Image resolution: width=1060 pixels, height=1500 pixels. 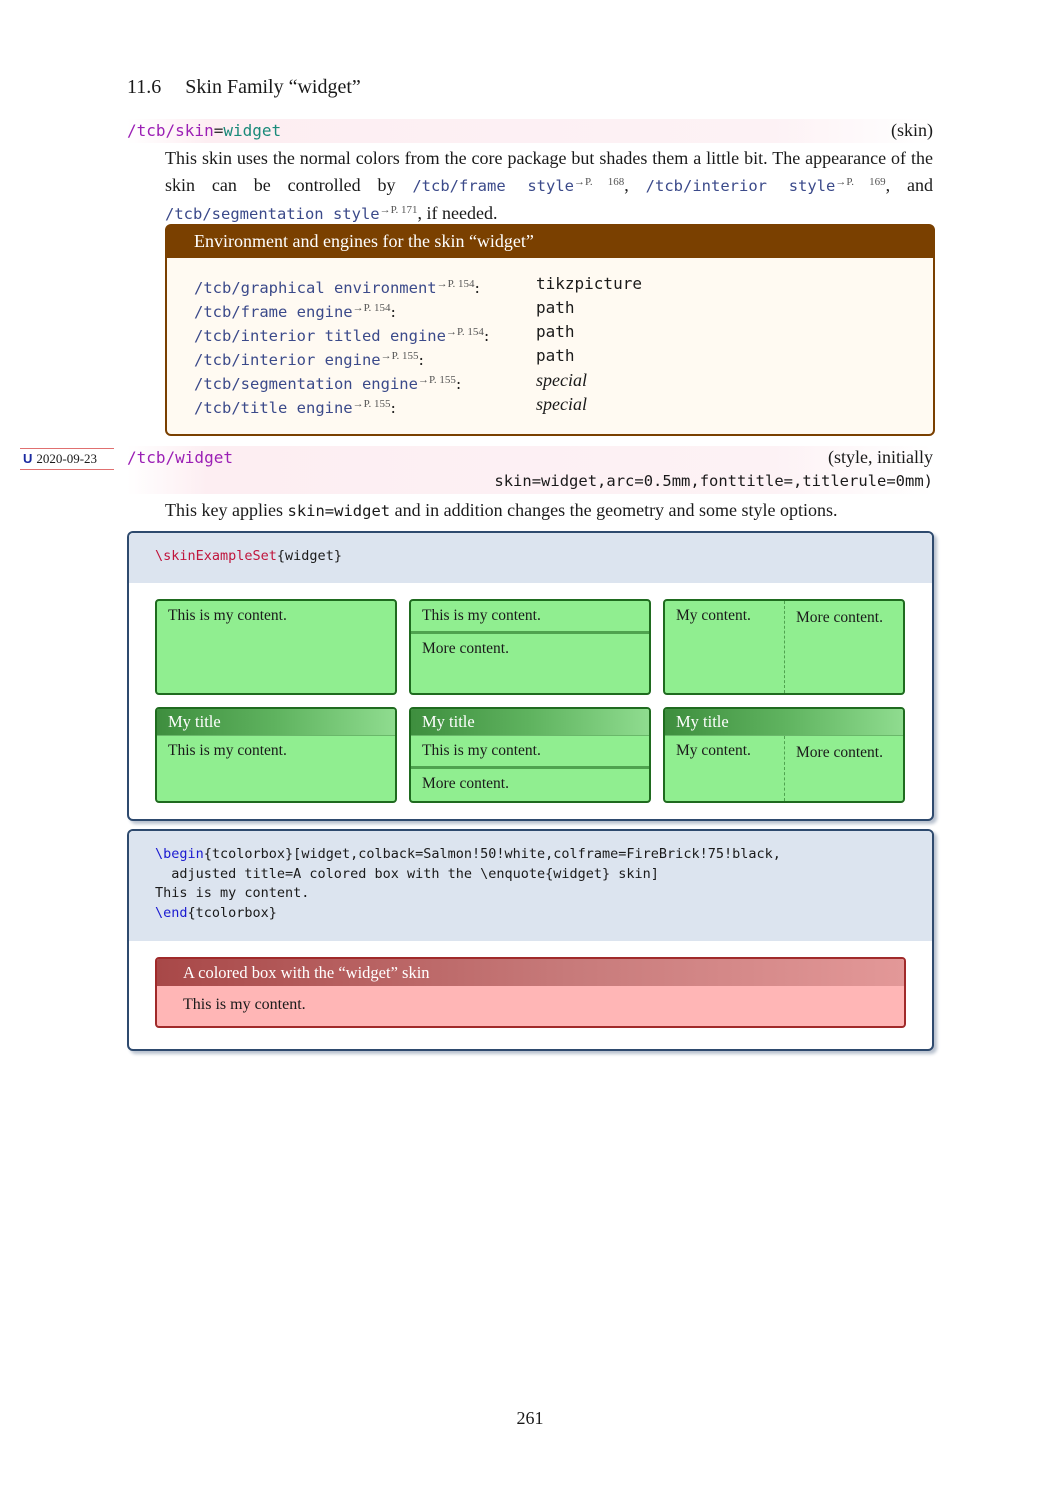 I want to click on segmentation-style-link: /tcb/segmentation style, so click(x=272, y=214).